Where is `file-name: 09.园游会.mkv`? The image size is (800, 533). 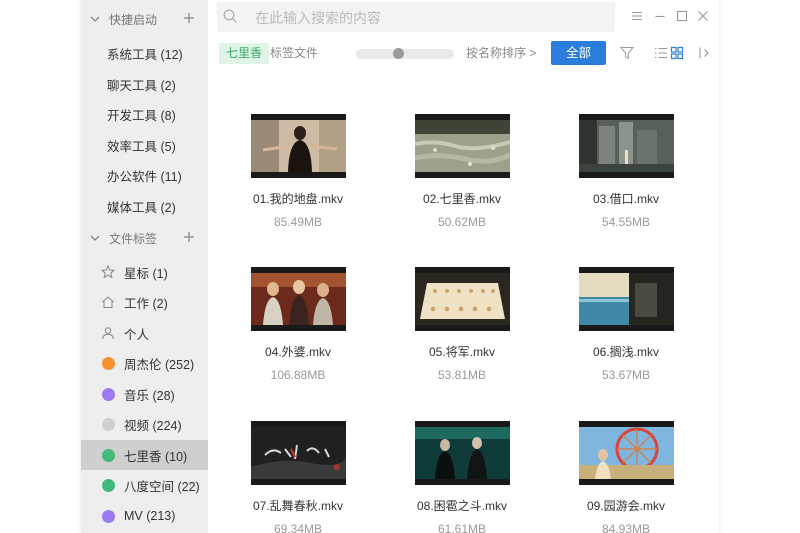 file-name: 09.园游会.mkv is located at coordinates (625, 506).